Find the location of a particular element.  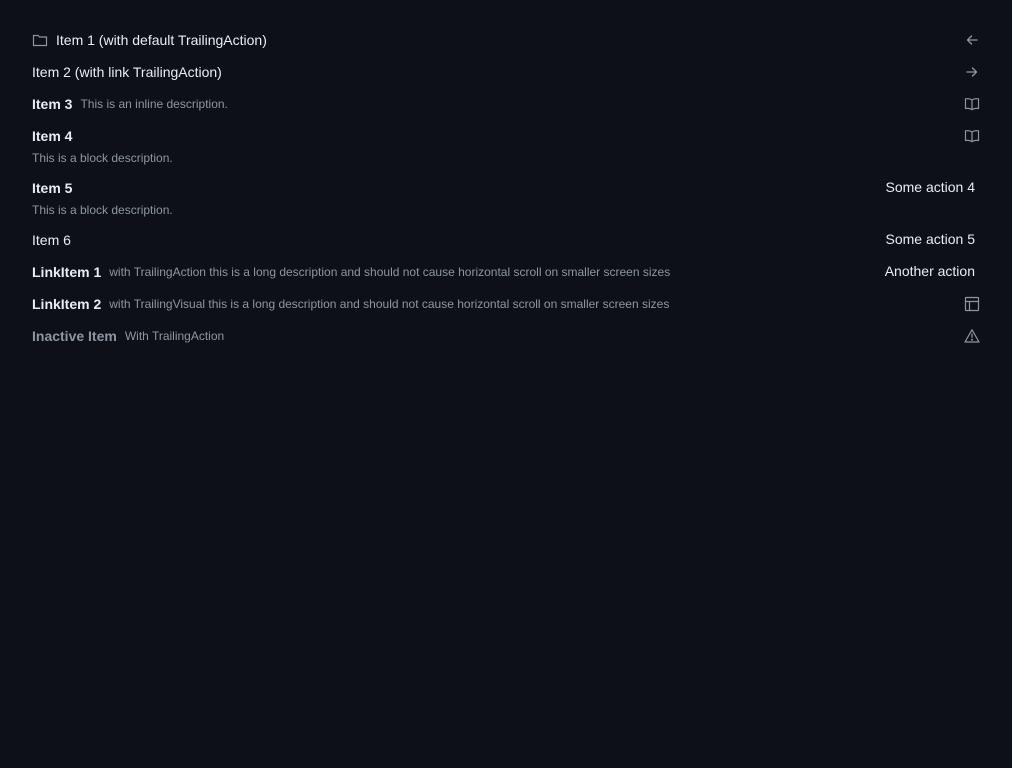

item-content: Item 1 (with default TrailingAction) is located at coordinates (149, 40).